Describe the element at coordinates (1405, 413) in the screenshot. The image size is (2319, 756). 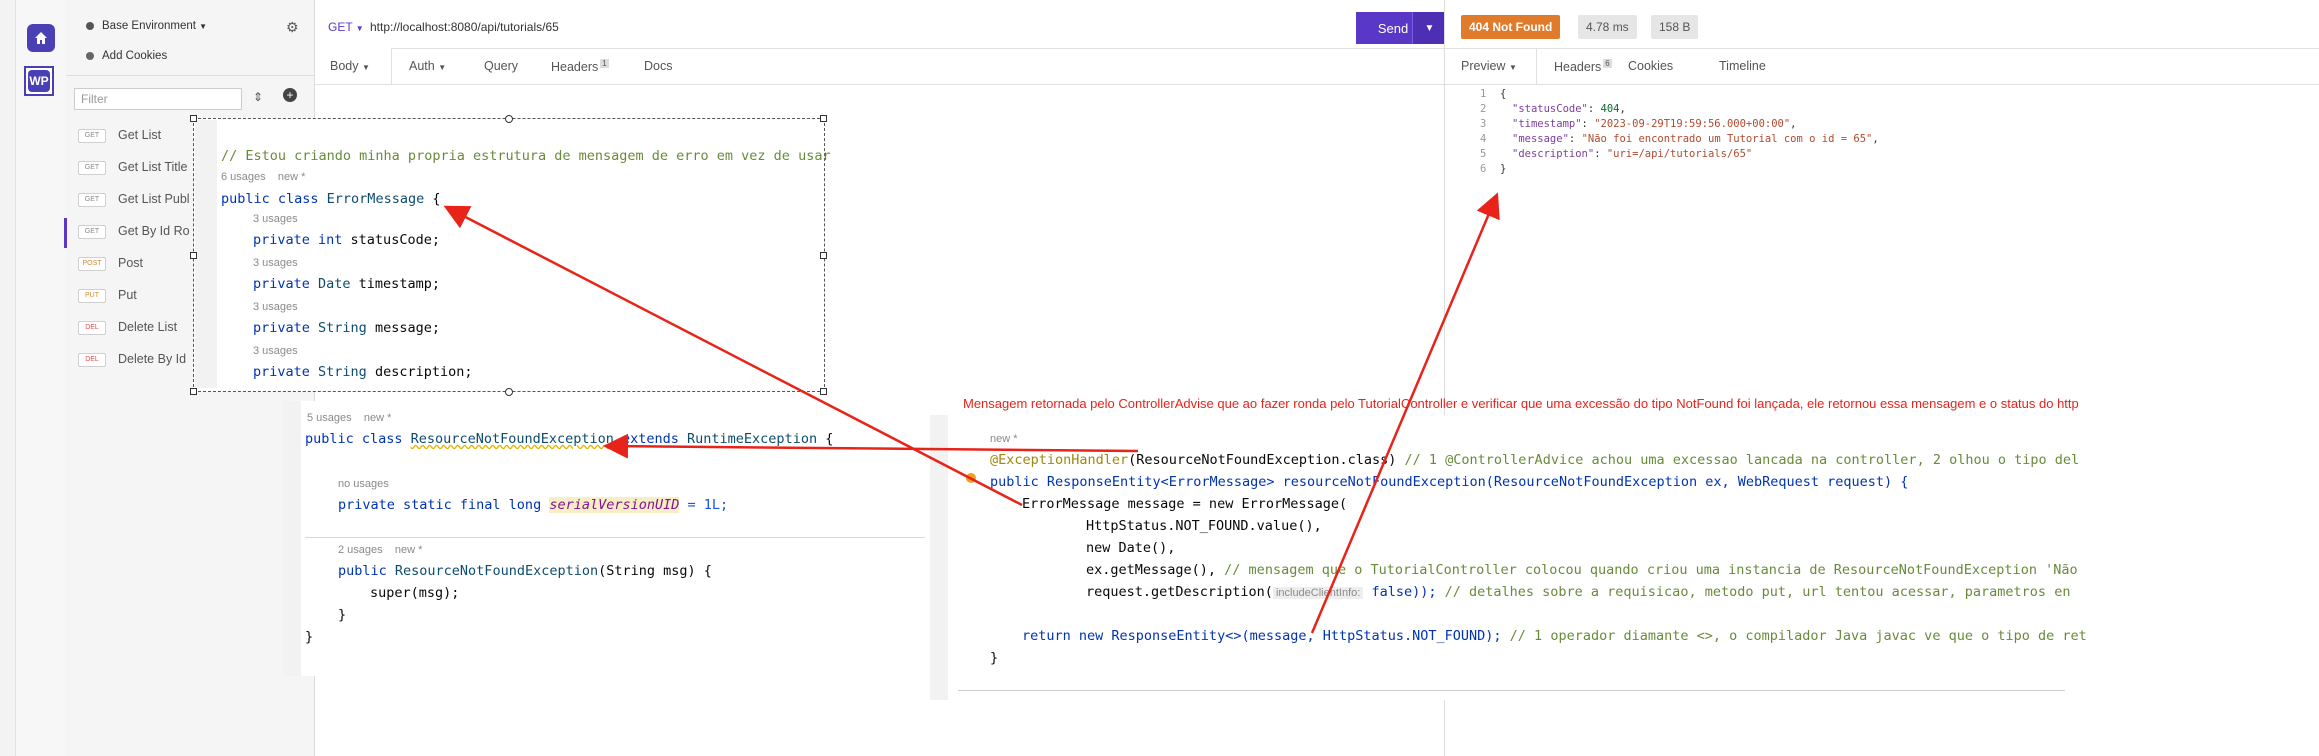
I see `arrow-to-json-response` at that location.